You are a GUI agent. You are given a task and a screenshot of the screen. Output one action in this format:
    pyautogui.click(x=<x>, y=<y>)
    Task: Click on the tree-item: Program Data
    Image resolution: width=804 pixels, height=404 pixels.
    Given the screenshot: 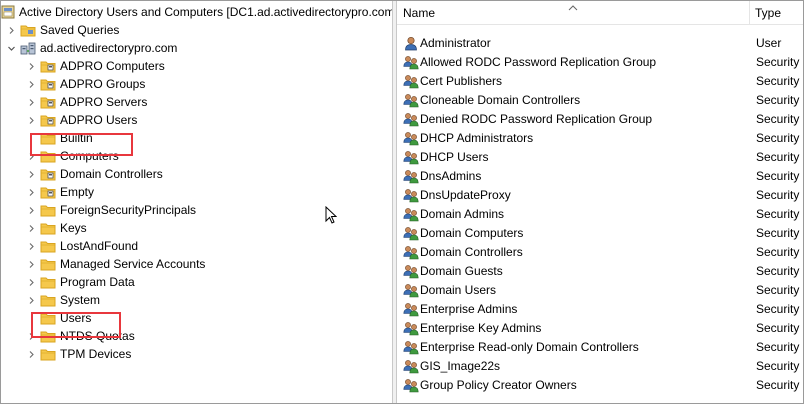 What is the action you would take?
    pyautogui.click(x=196, y=282)
    